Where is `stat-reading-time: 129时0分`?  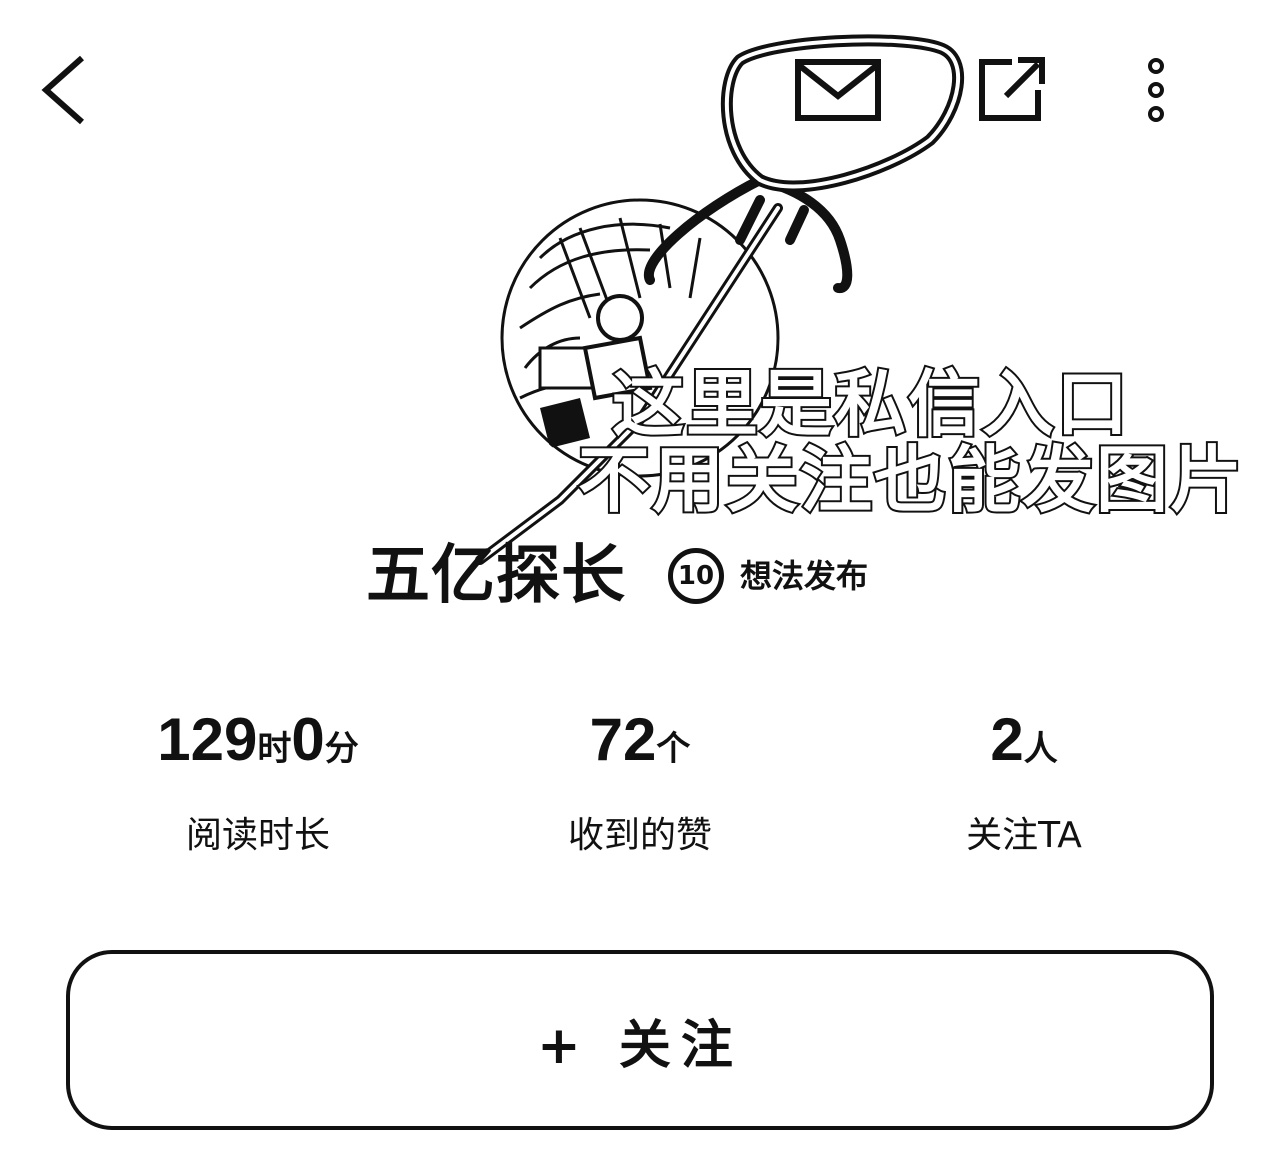
stat-reading-time: 129时0分 is located at coordinates (258, 744).